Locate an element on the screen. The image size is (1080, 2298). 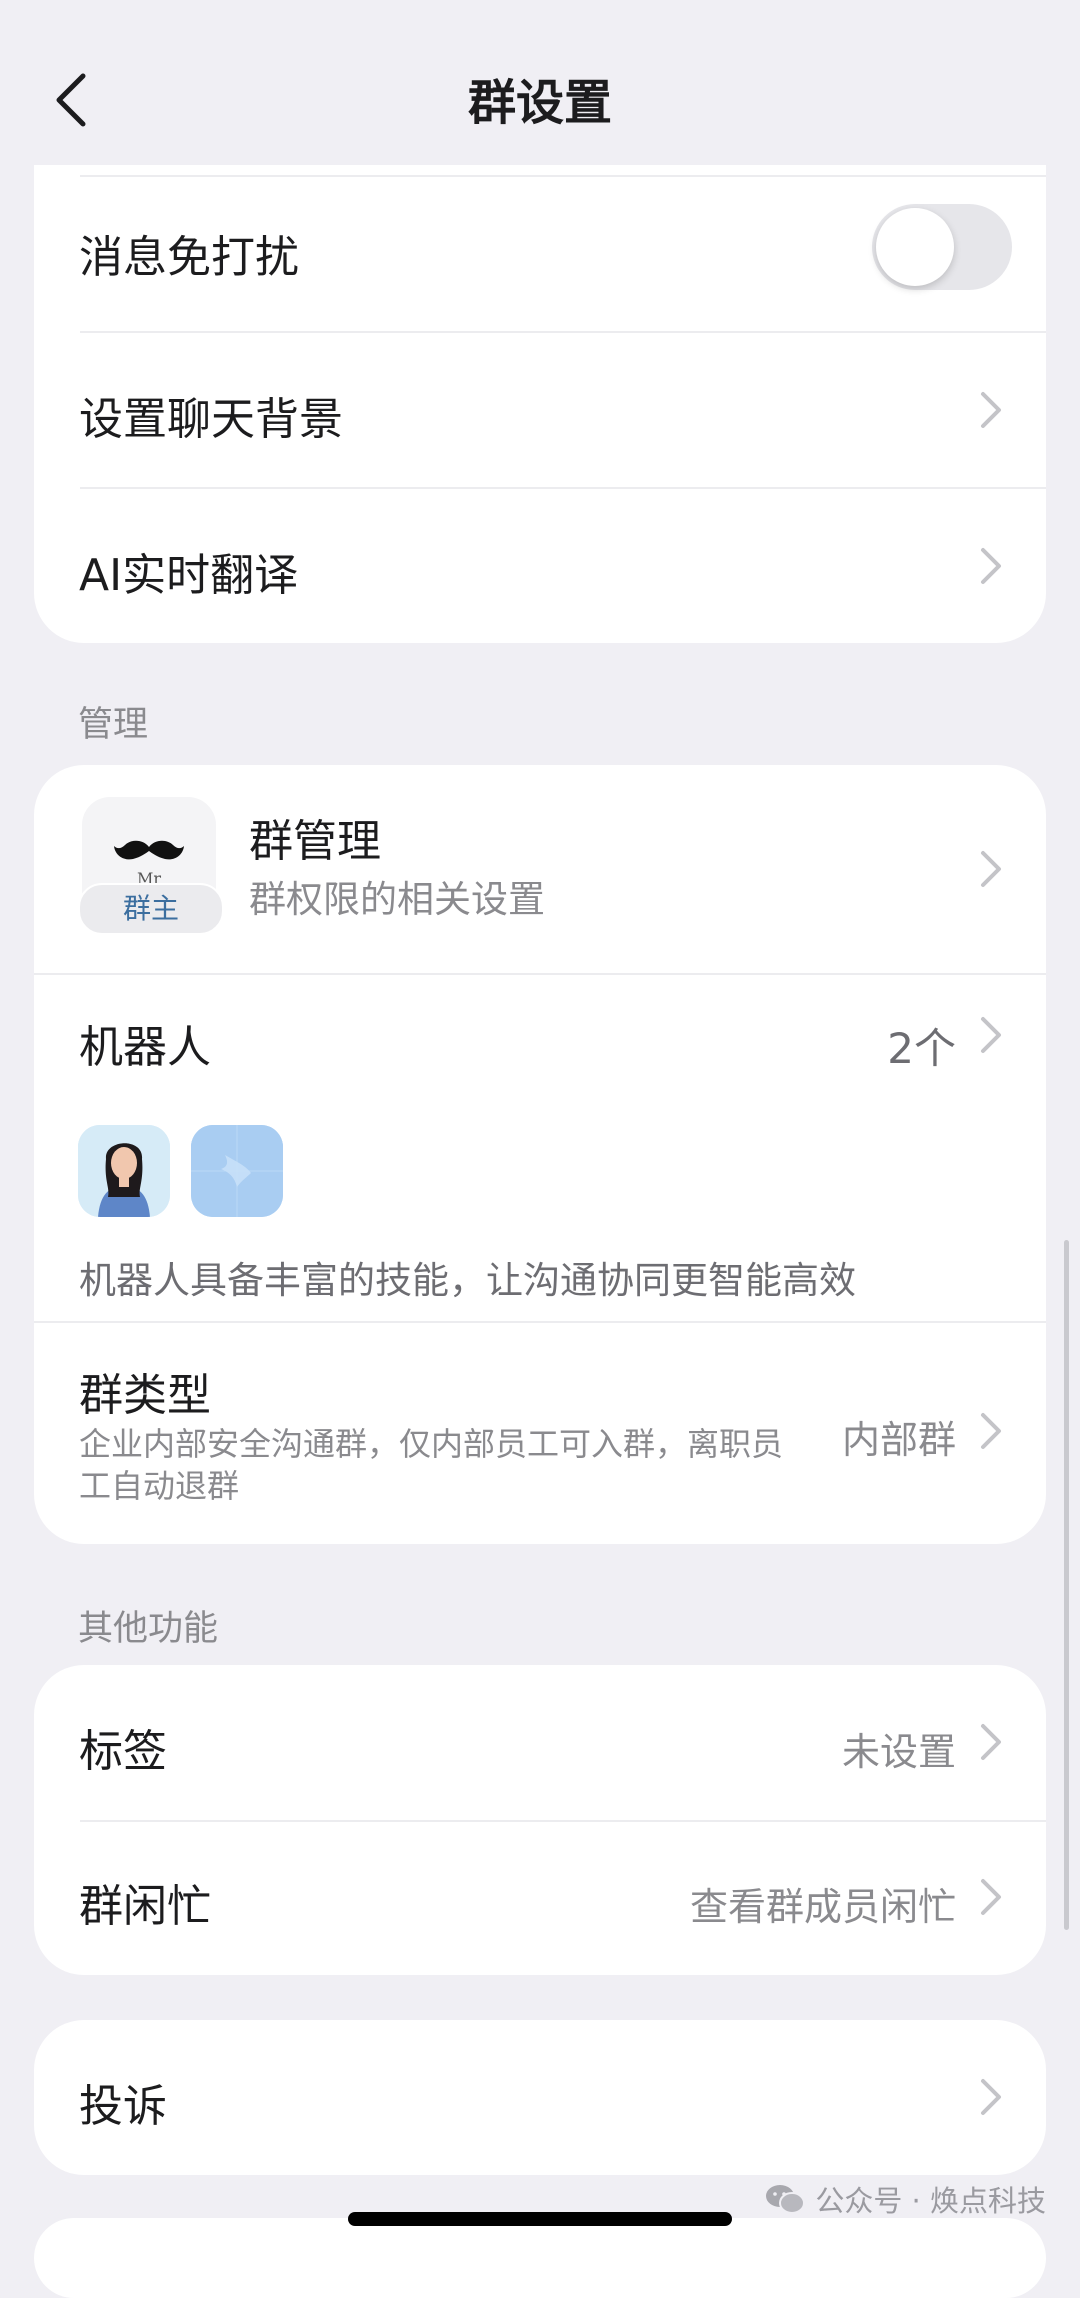
mustache-icon is located at coordinates (149, 850).